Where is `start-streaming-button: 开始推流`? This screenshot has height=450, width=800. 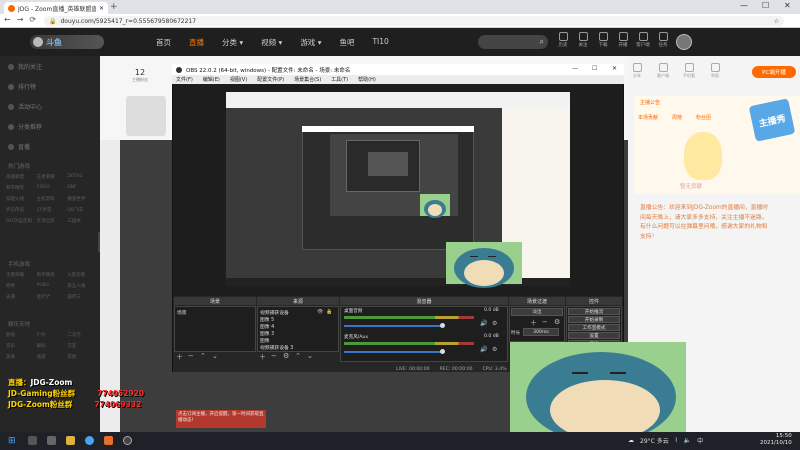 start-streaming-button: 开始推流 is located at coordinates (594, 311).